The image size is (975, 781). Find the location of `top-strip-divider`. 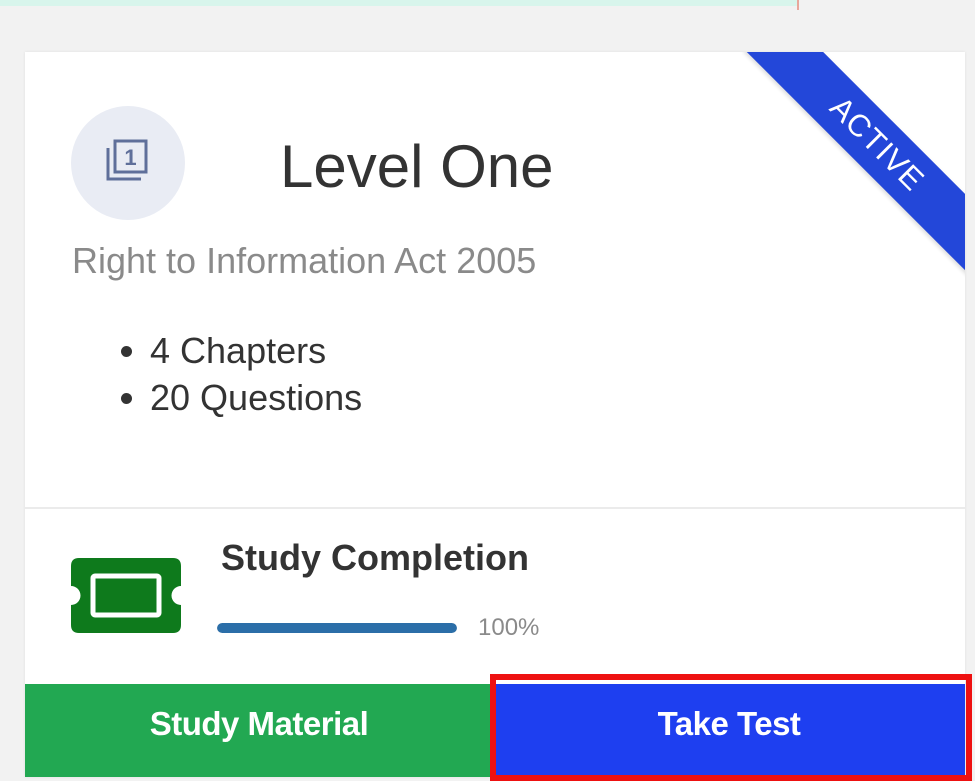

top-strip-divider is located at coordinates (798, 5).